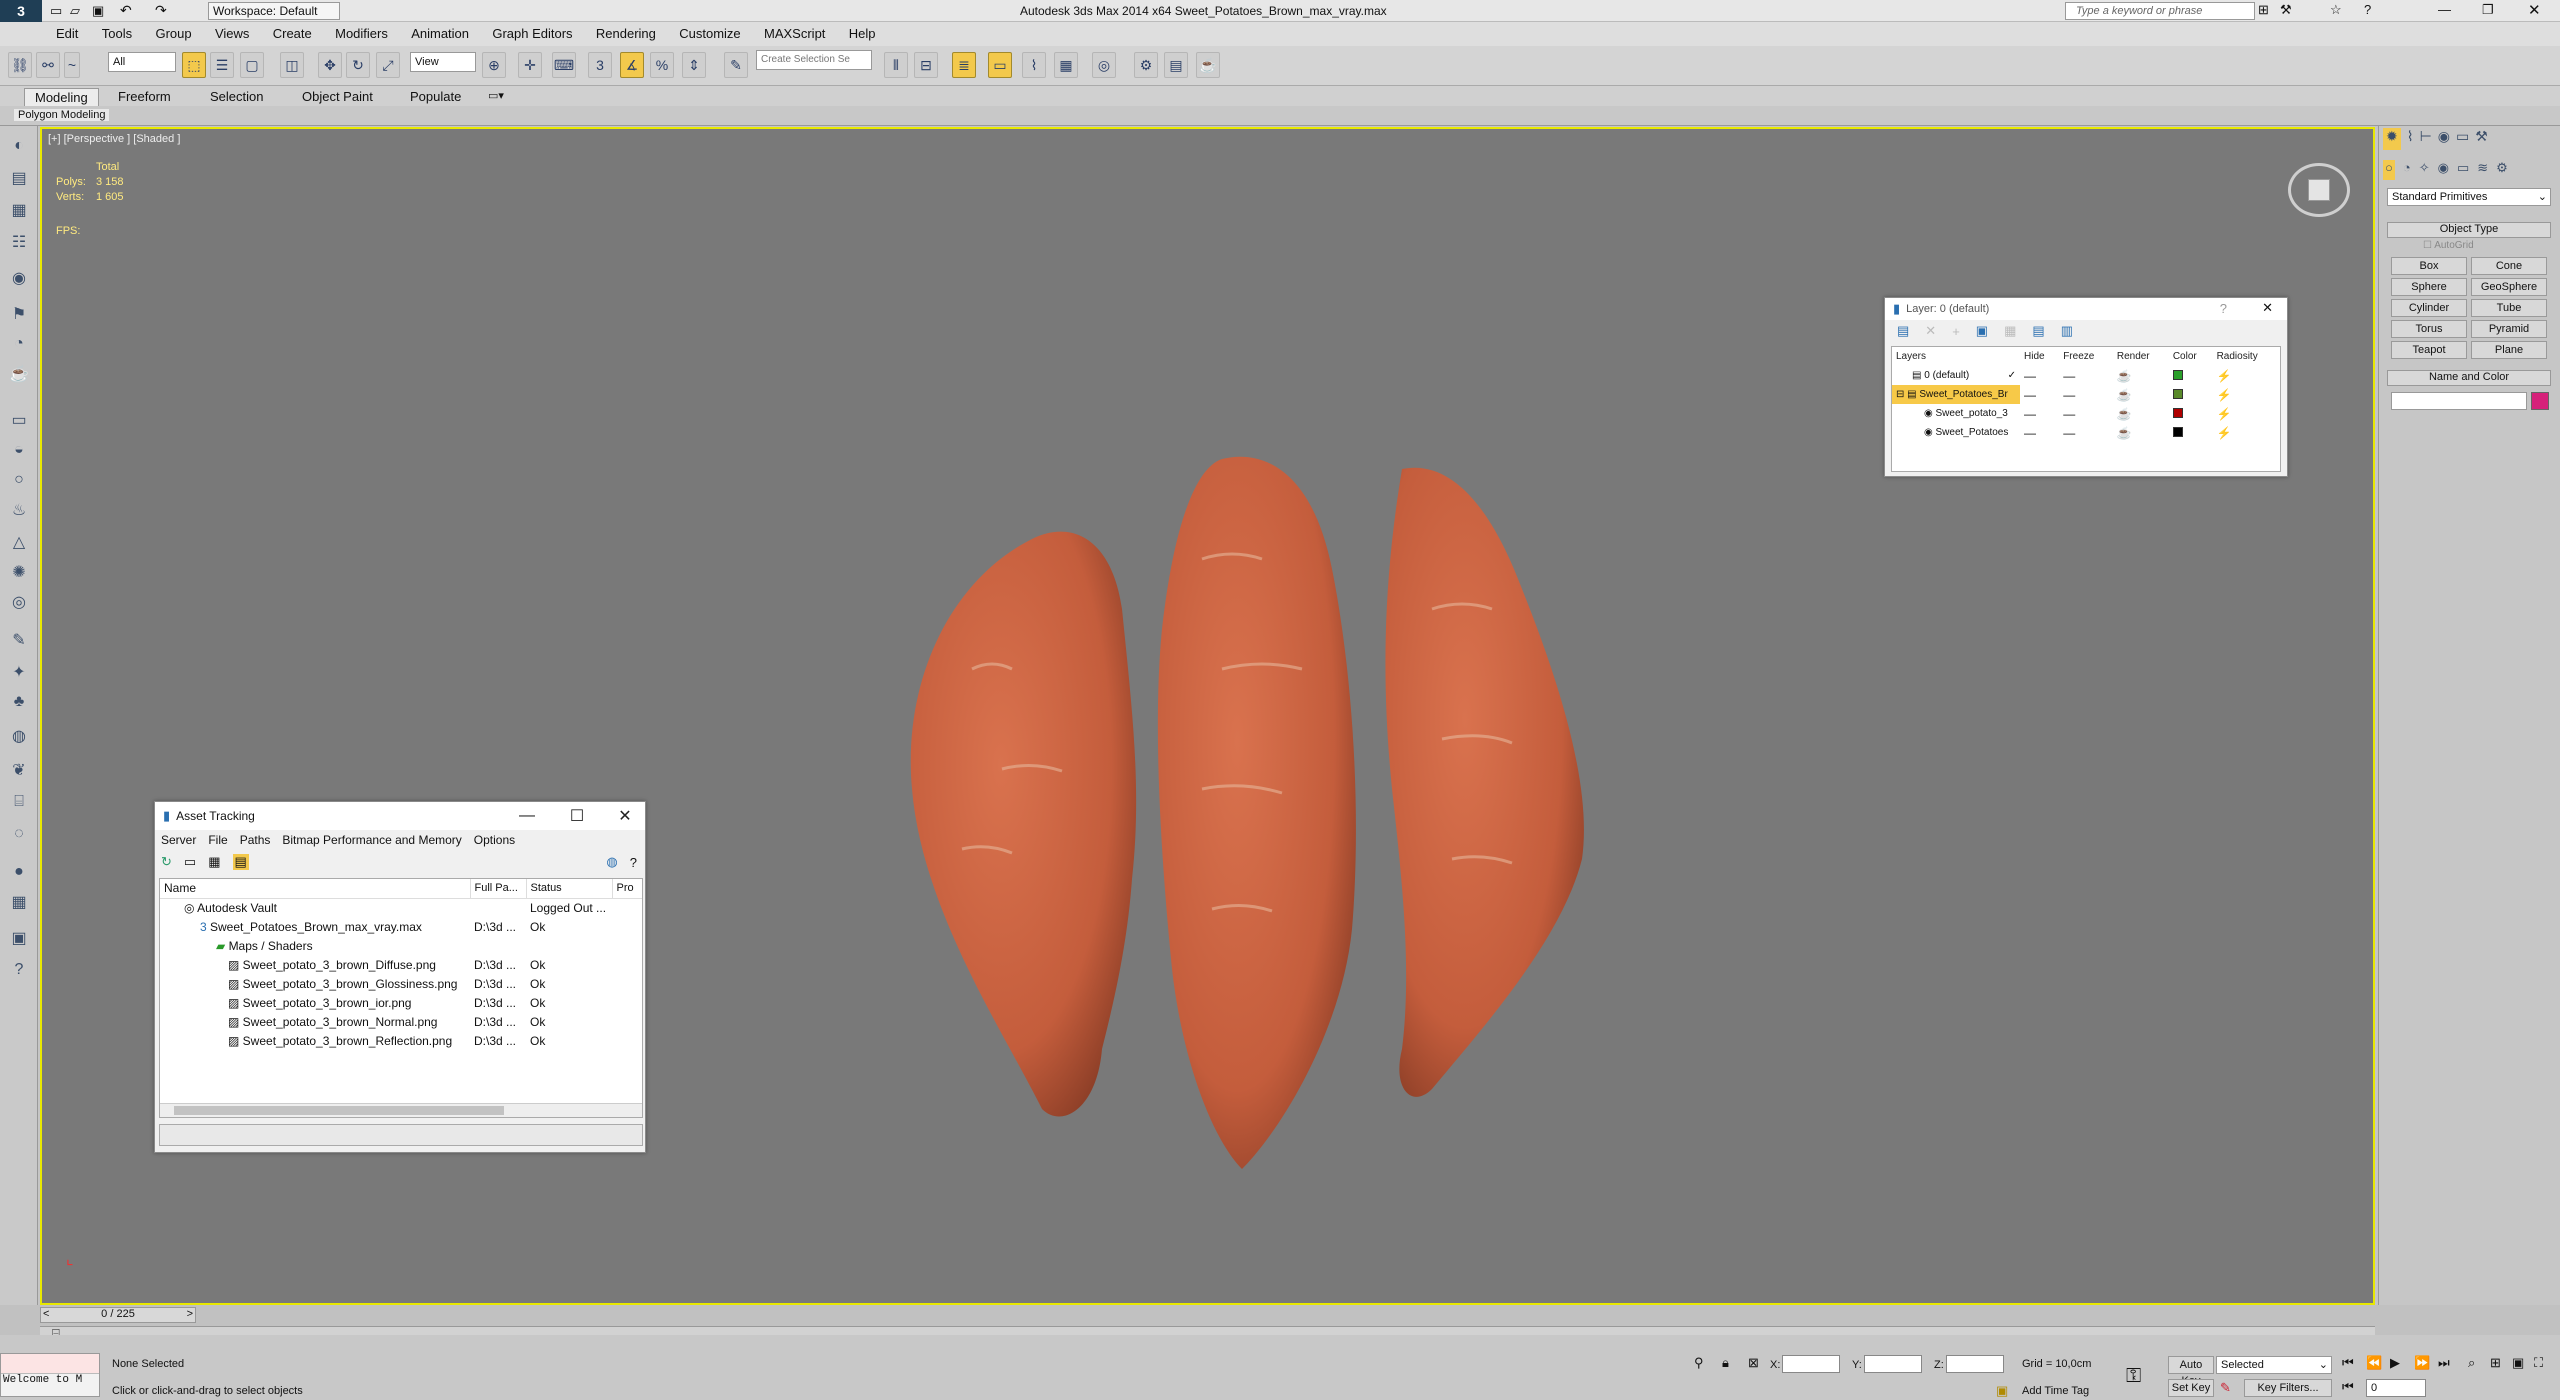 The image size is (2560, 1400). What do you see at coordinates (2086, 356) in the screenshot?
I see `layer-col-freeze: Freeze` at bounding box center [2086, 356].